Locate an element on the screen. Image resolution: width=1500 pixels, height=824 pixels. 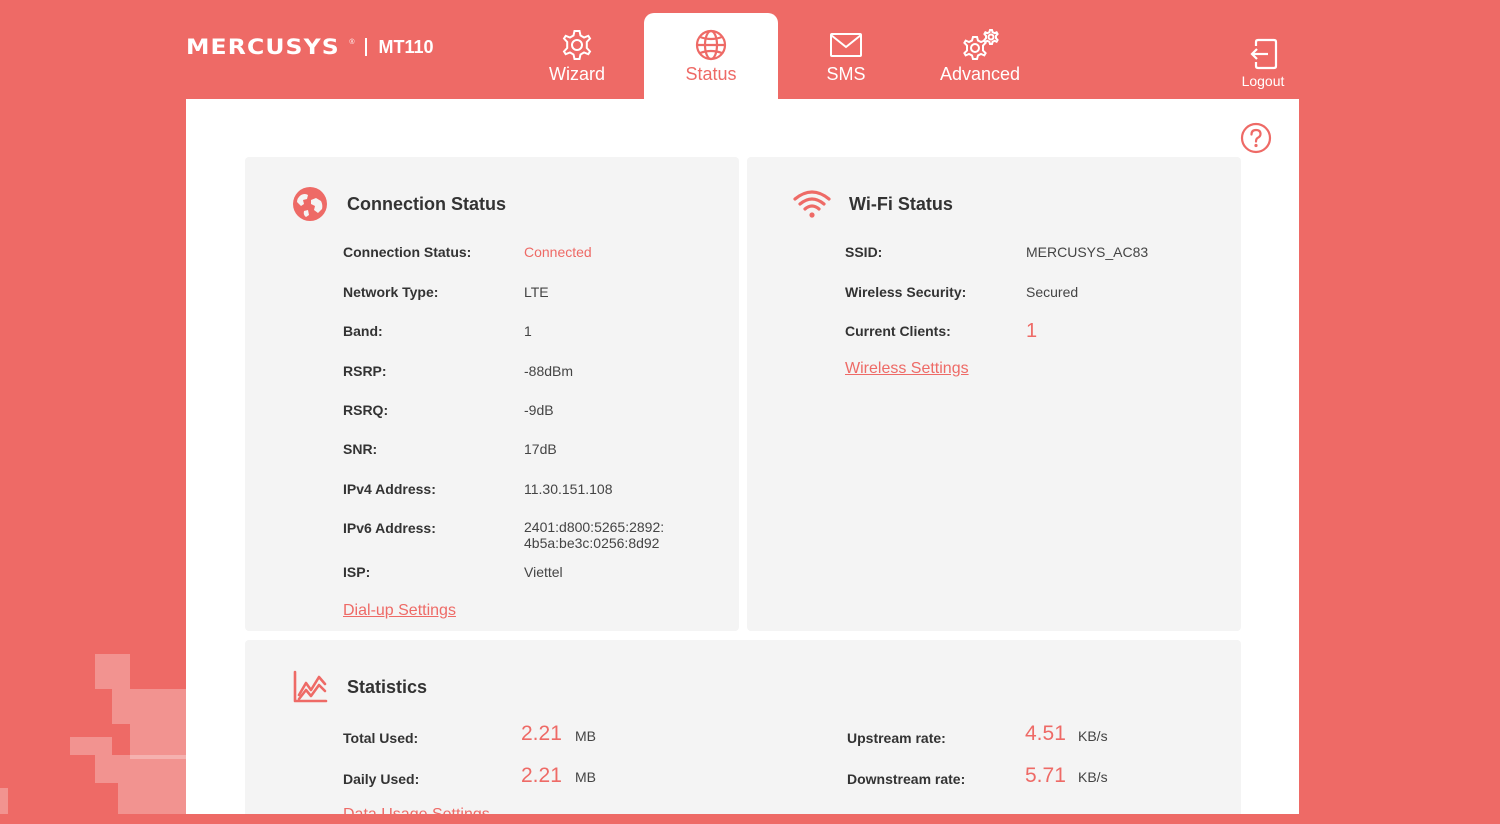
help-icon is located at coordinates (1256, 138).